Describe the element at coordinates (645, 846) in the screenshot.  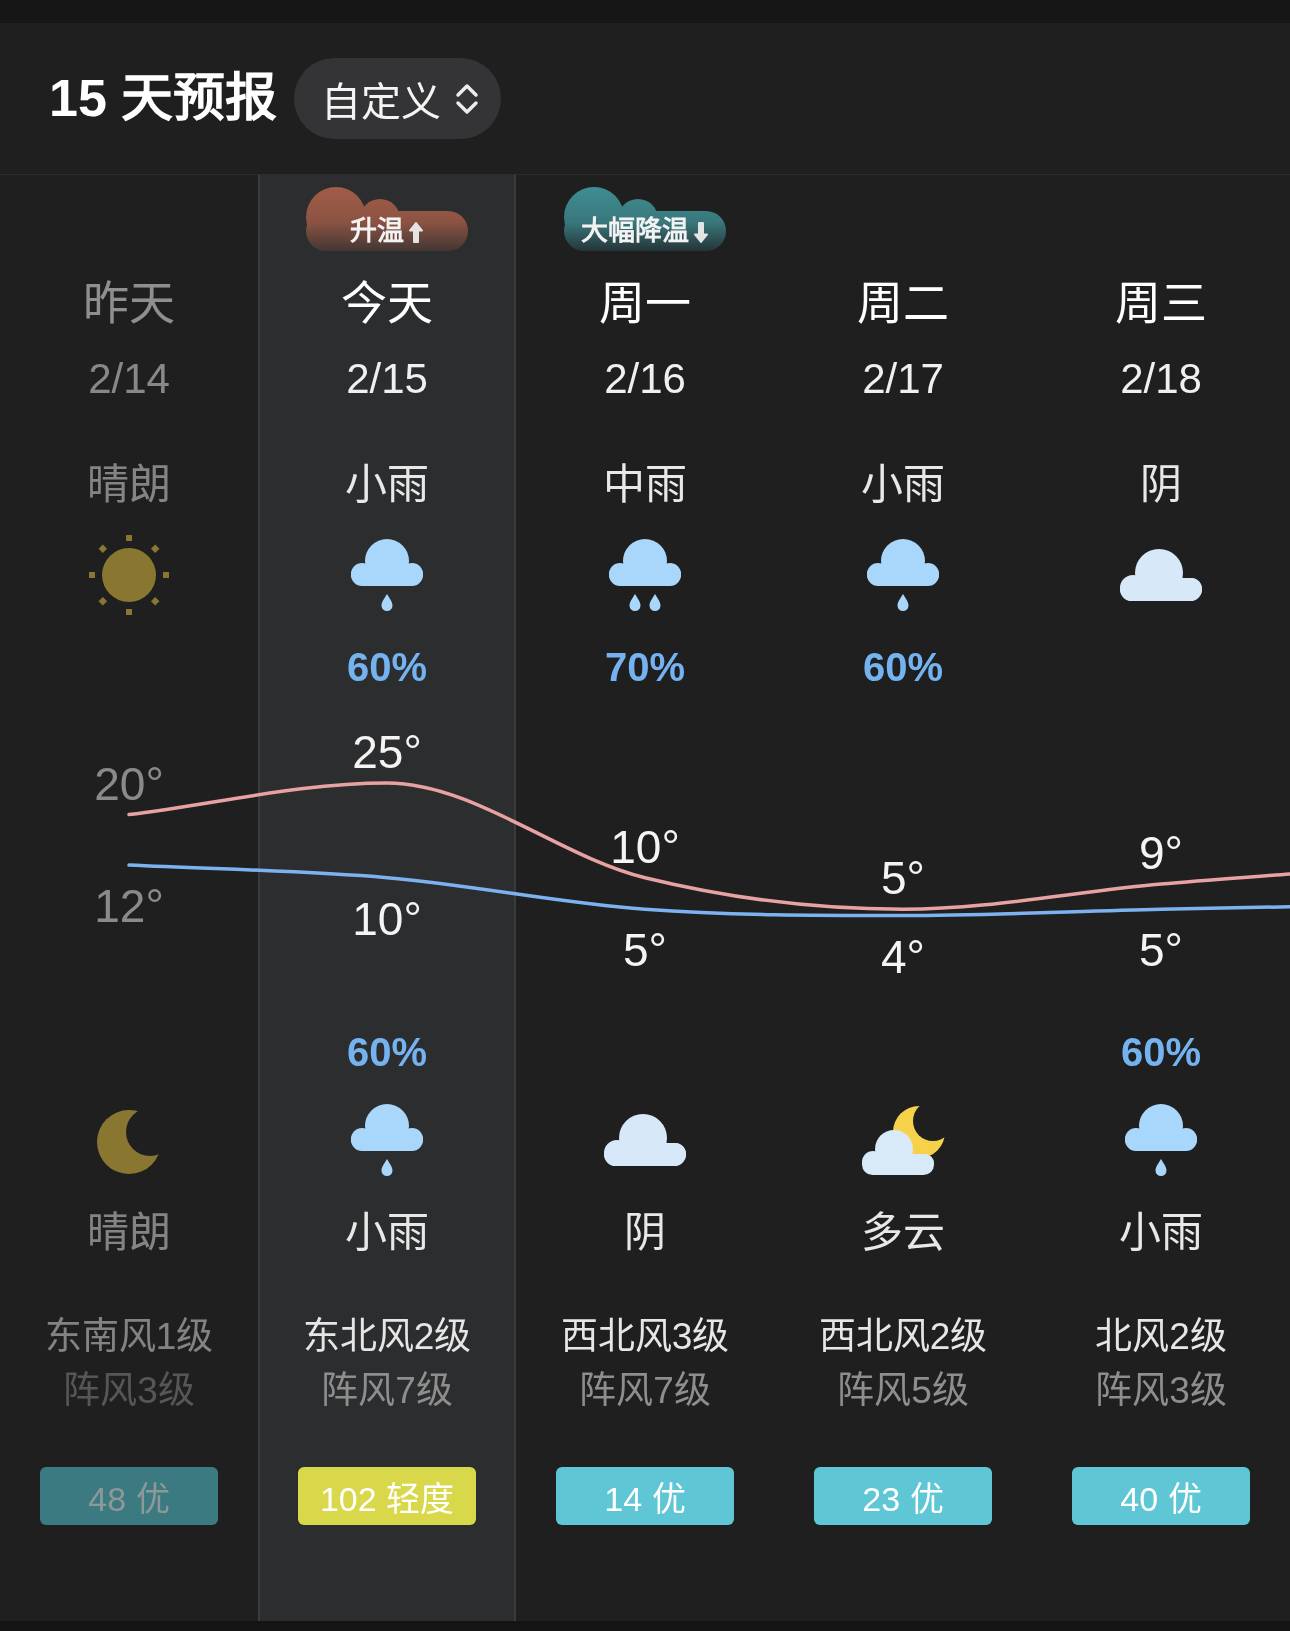
I see `high-temperature-label: 10°` at that location.